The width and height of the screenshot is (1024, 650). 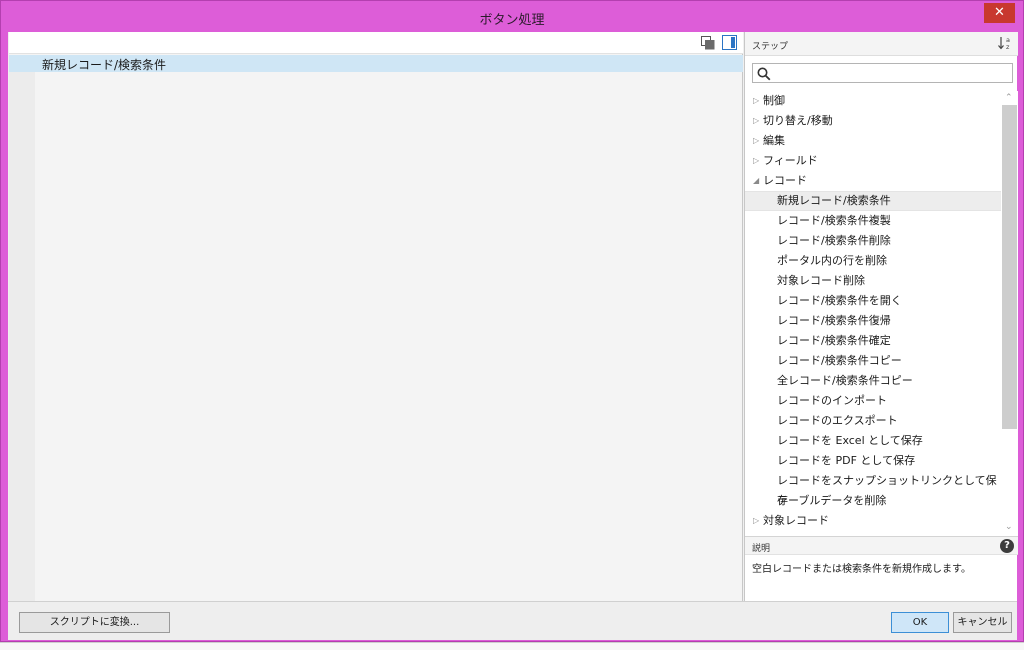 I want to click on close-button: ✕, so click(x=999, y=13).